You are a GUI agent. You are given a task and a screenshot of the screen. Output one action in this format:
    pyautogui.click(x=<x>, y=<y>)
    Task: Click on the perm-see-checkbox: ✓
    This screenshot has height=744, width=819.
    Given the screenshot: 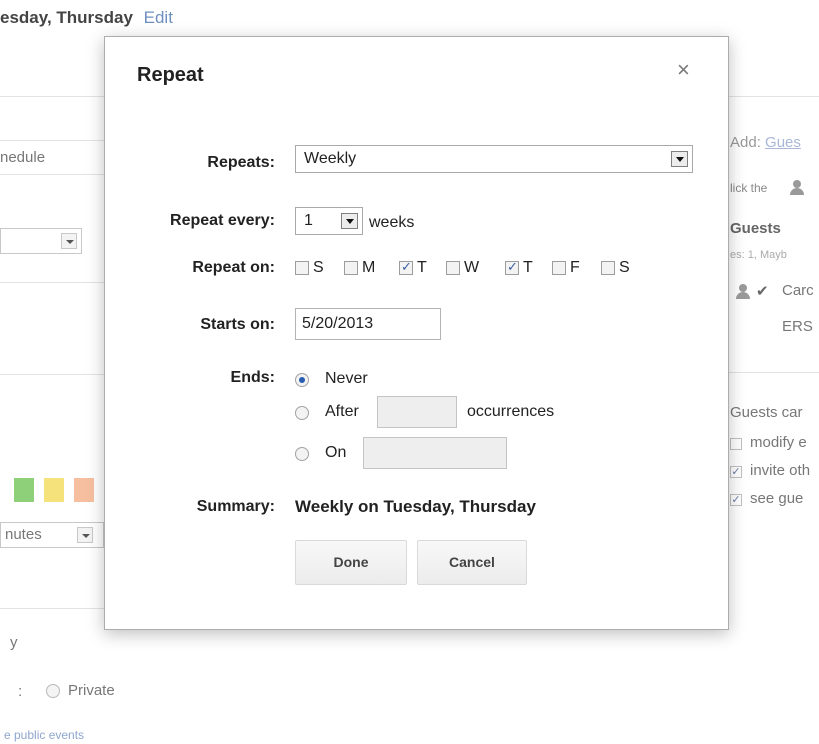 What is the action you would take?
    pyautogui.click(x=736, y=500)
    